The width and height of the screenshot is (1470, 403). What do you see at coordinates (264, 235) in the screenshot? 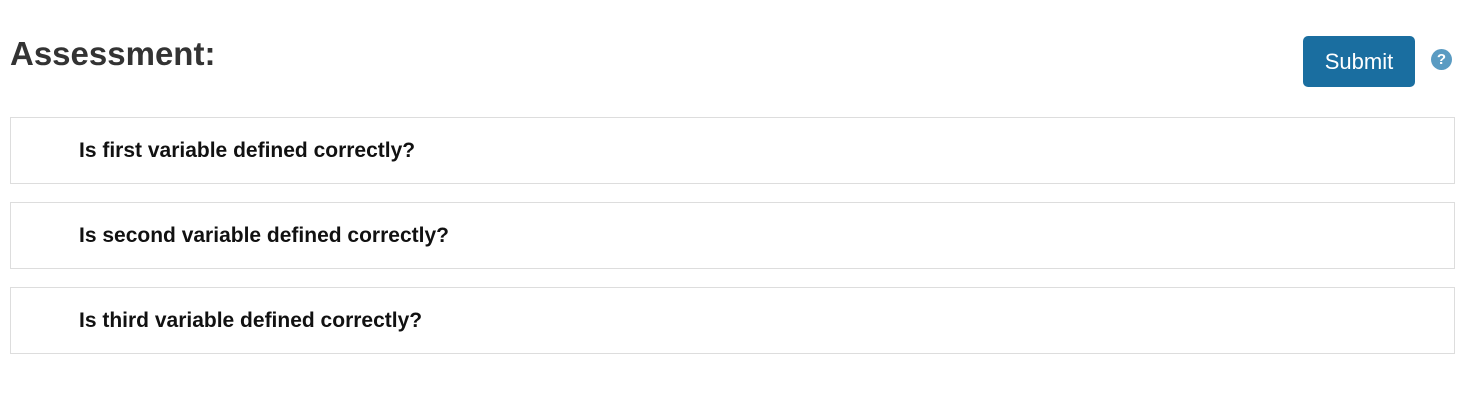
I see `question-text: Is second variable defined correctly?` at bounding box center [264, 235].